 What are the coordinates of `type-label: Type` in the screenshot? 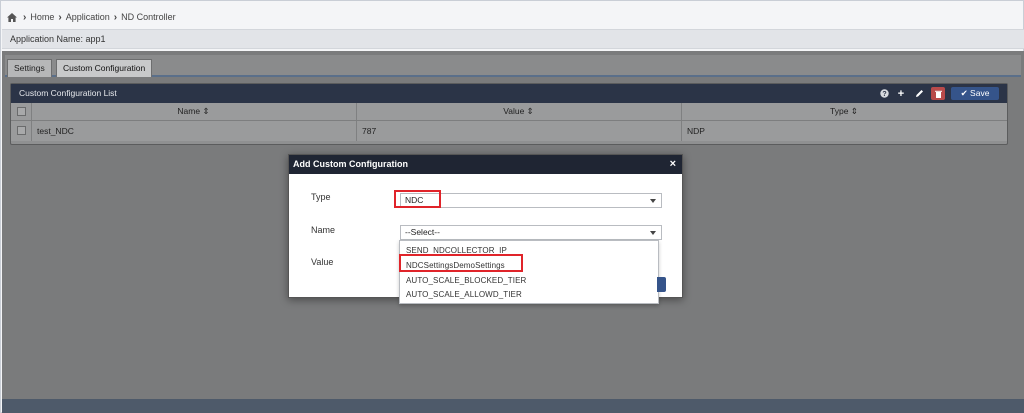 It's located at (321, 197).